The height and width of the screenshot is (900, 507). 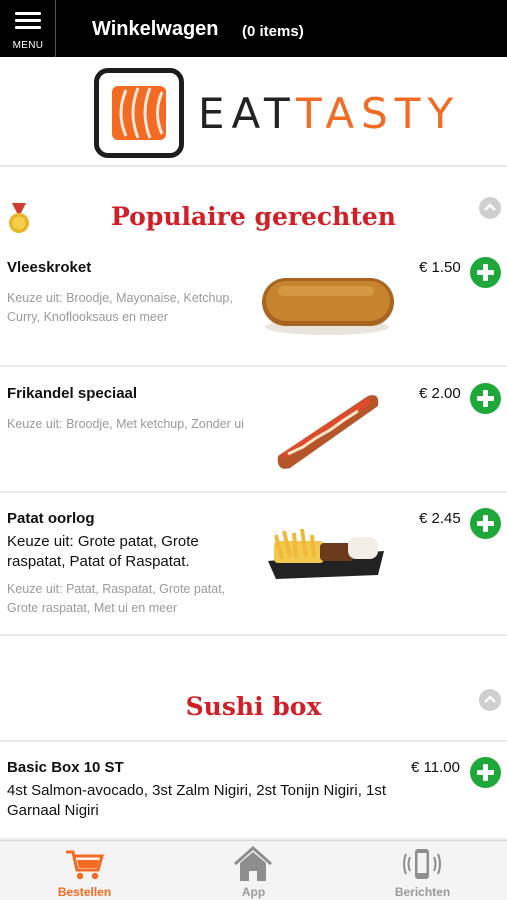 What do you see at coordinates (422, 864) in the screenshot?
I see `phone-message-icon` at bounding box center [422, 864].